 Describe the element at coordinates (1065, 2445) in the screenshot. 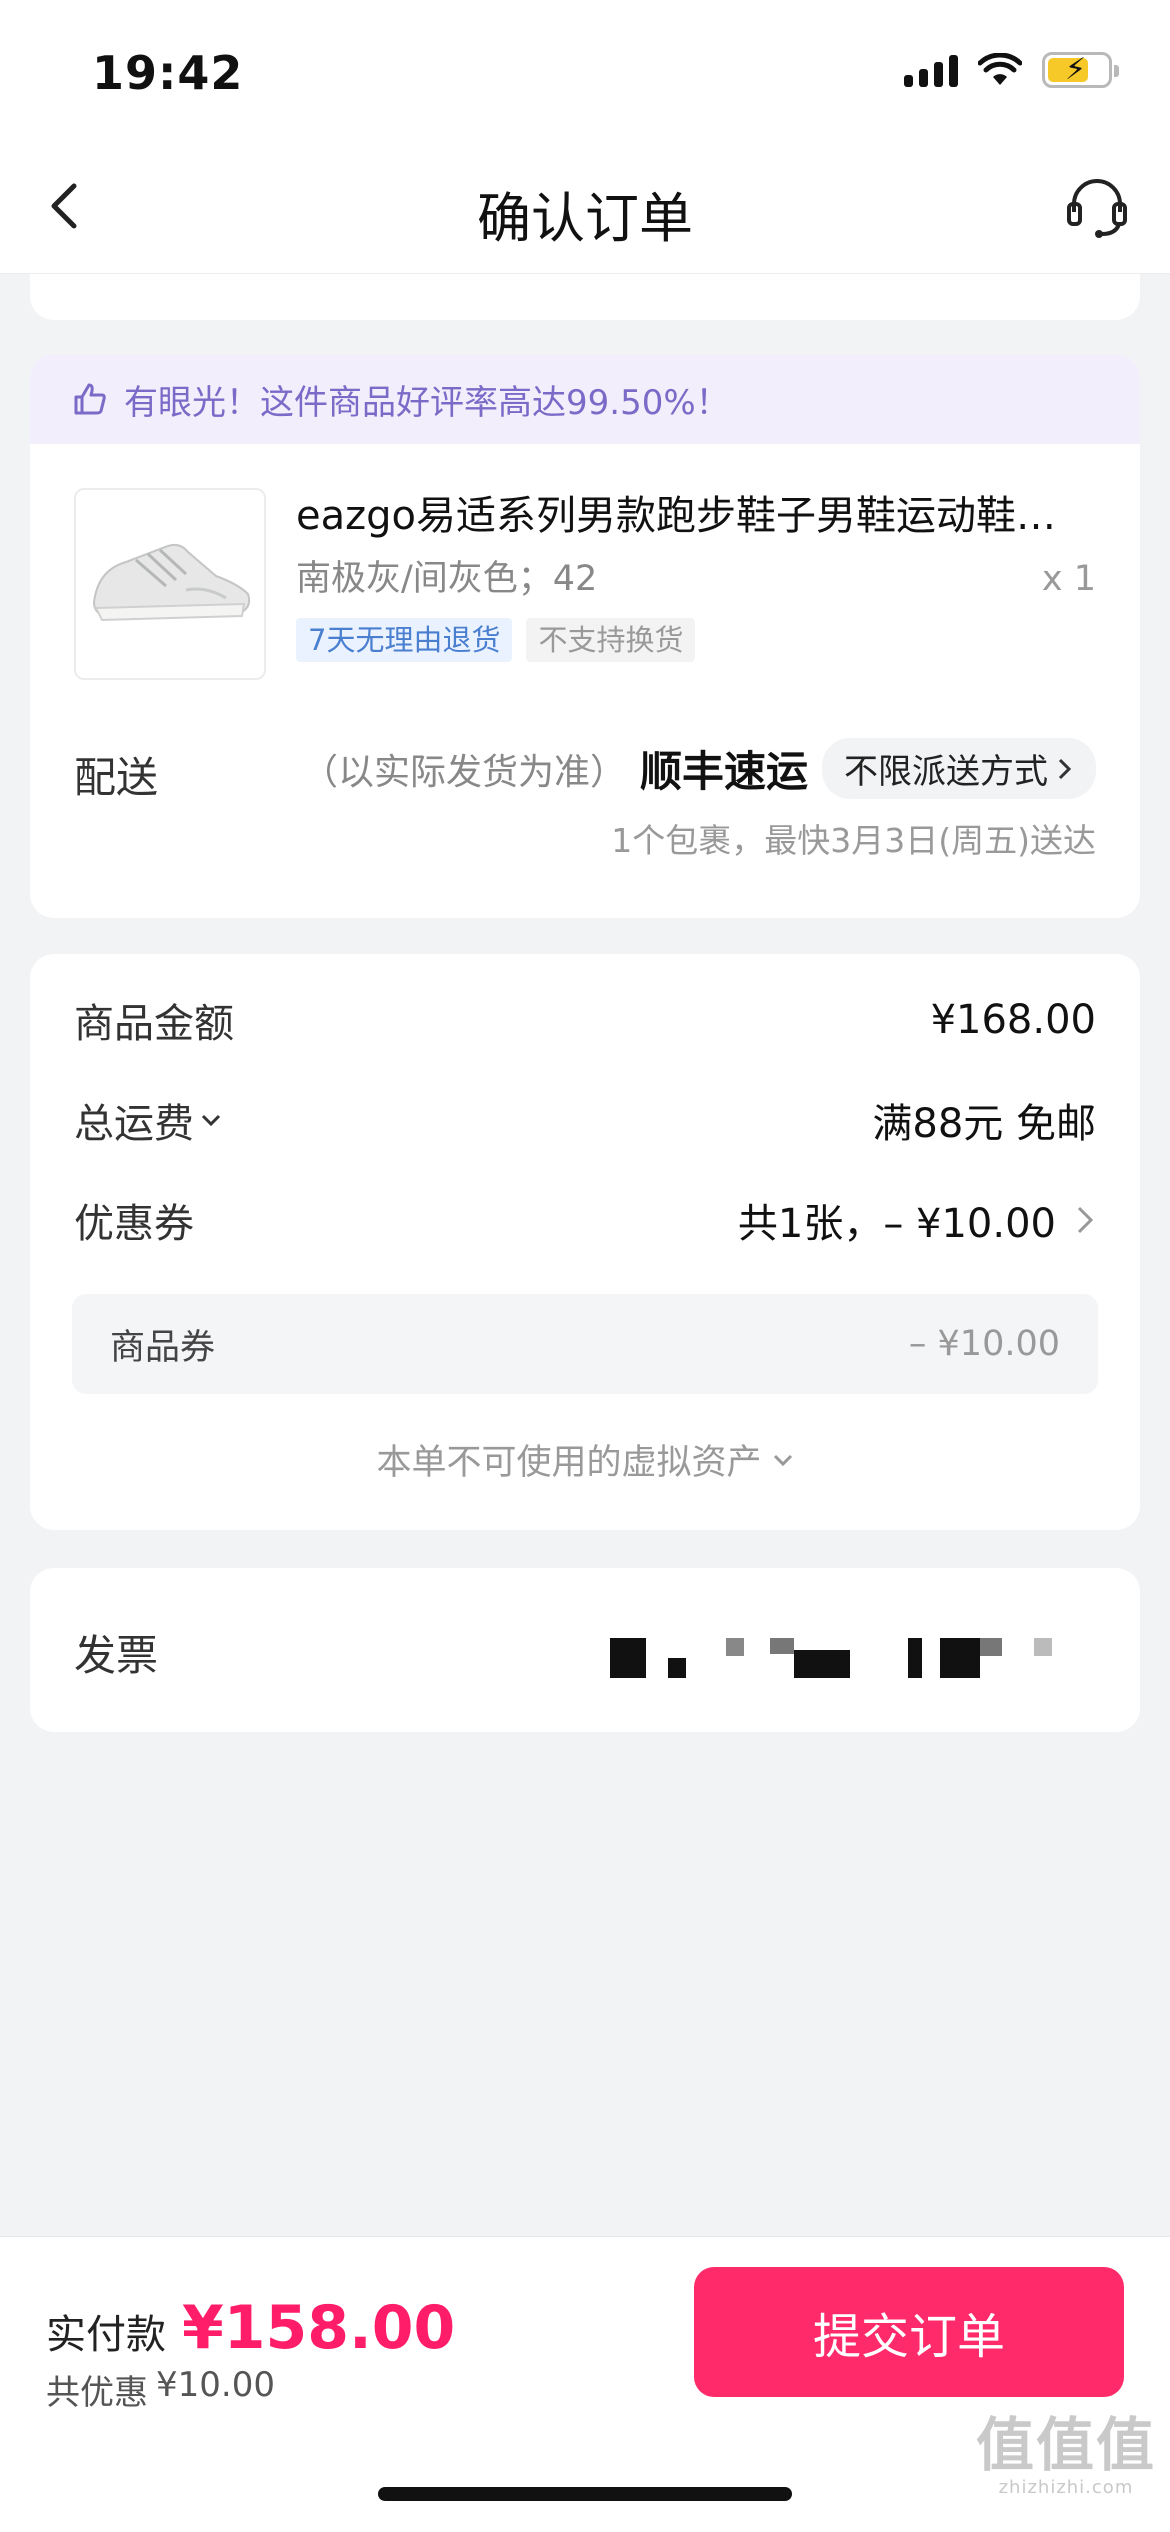

I see `watermark-text: 值值值` at that location.